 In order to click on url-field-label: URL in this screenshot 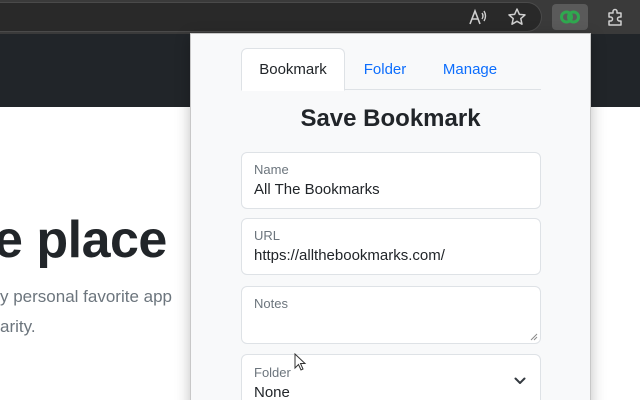, I will do `click(267, 235)`.